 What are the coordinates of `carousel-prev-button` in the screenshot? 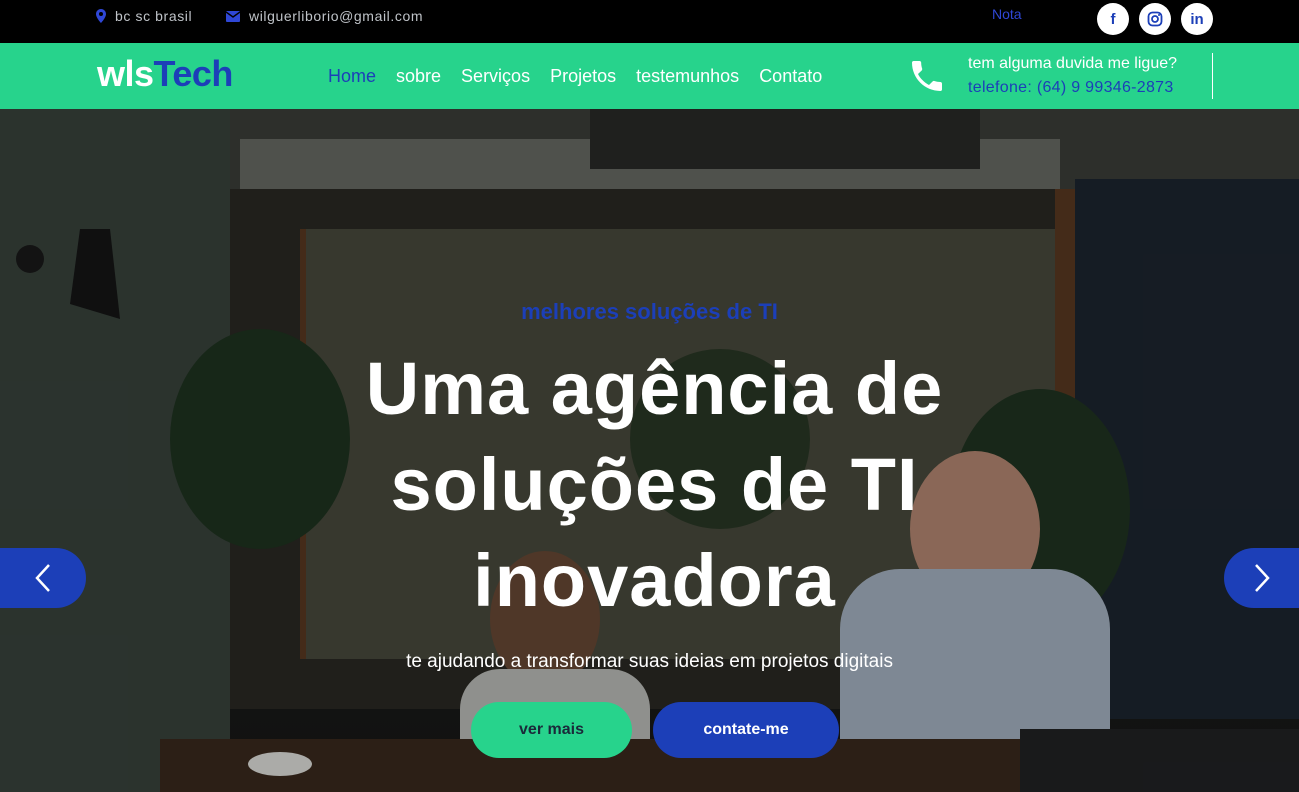 It's located at (43, 578).